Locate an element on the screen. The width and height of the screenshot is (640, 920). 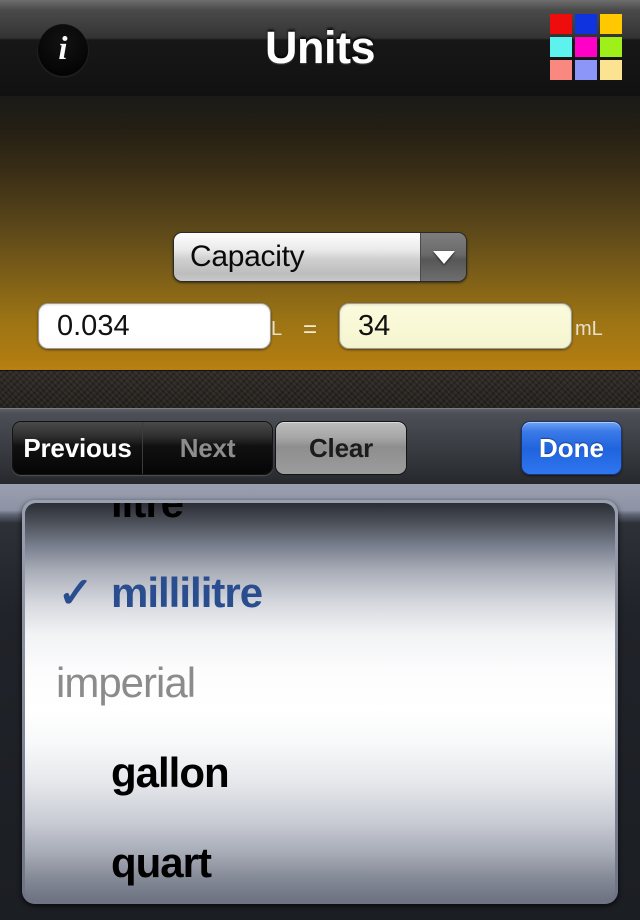
next-button: Next is located at coordinates (207, 448).